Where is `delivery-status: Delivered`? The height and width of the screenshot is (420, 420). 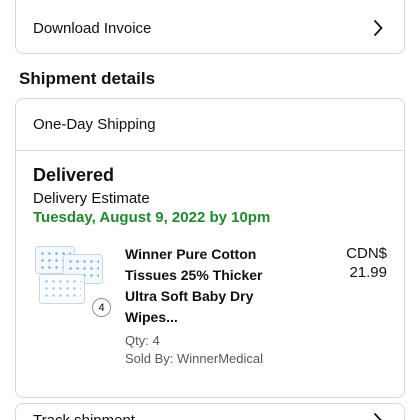
delivery-status: Delivered is located at coordinates (74, 175).